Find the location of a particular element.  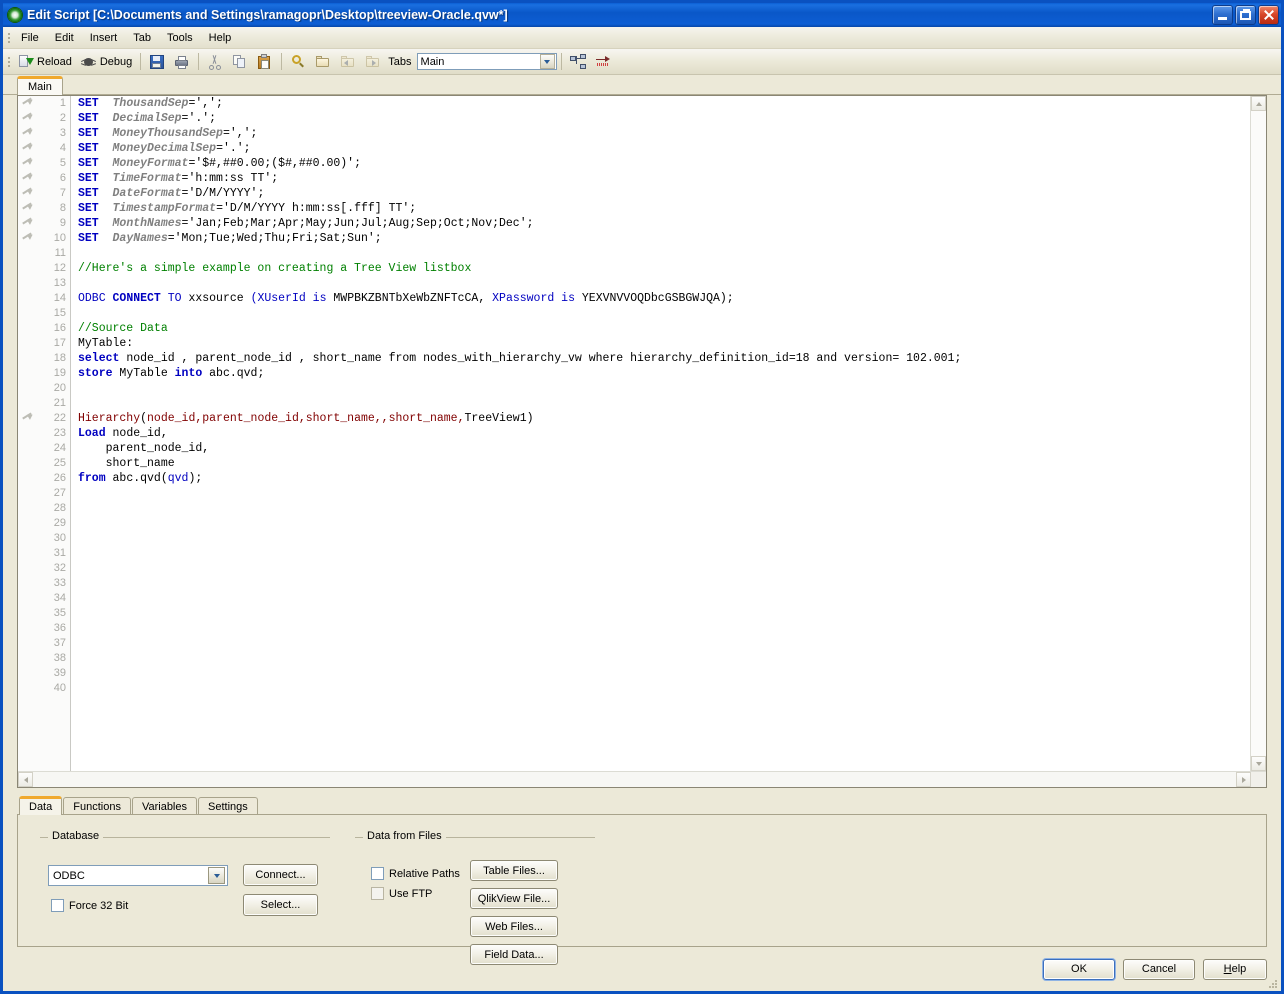

code-line: SET DecimalSep='.'; is located at coordinates (664, 118).